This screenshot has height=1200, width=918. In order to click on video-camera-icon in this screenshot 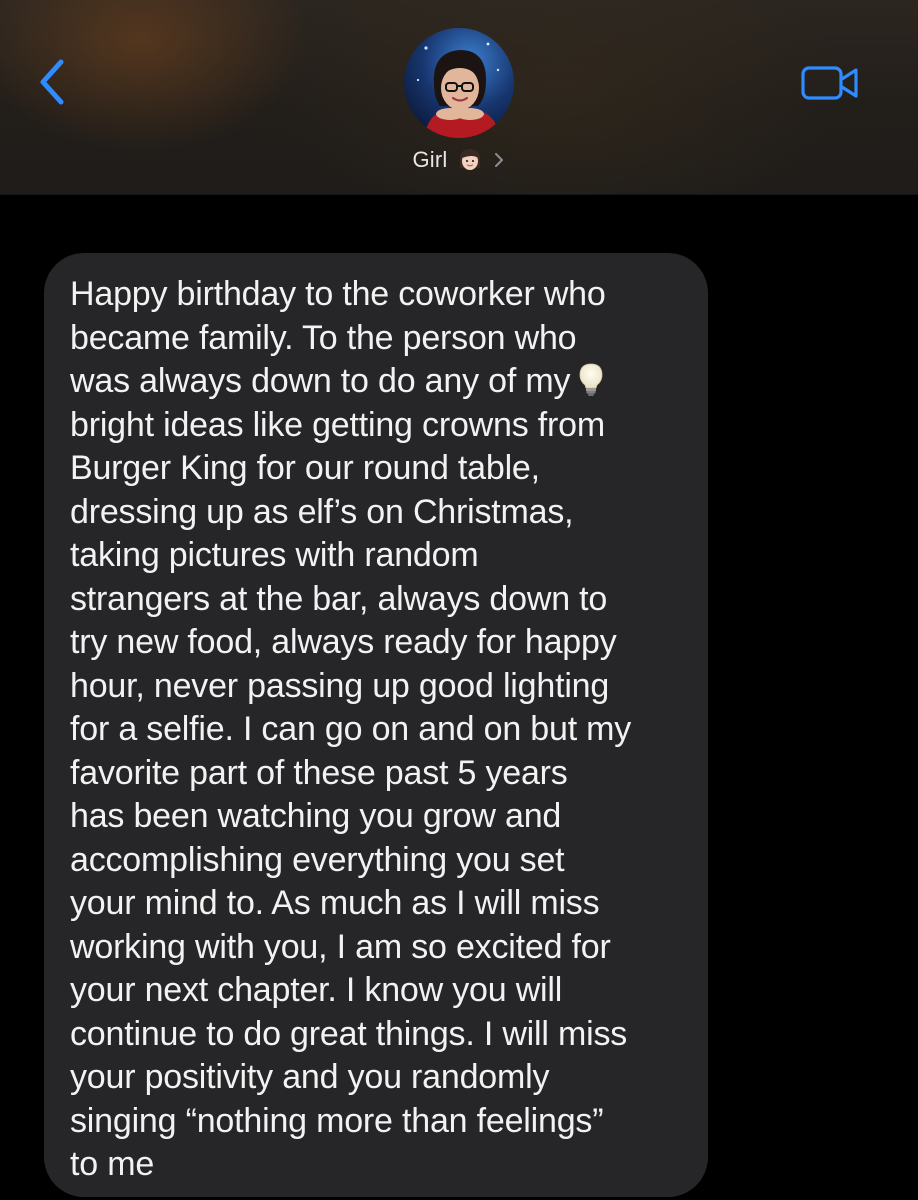, I will do `click(829, 83)`.